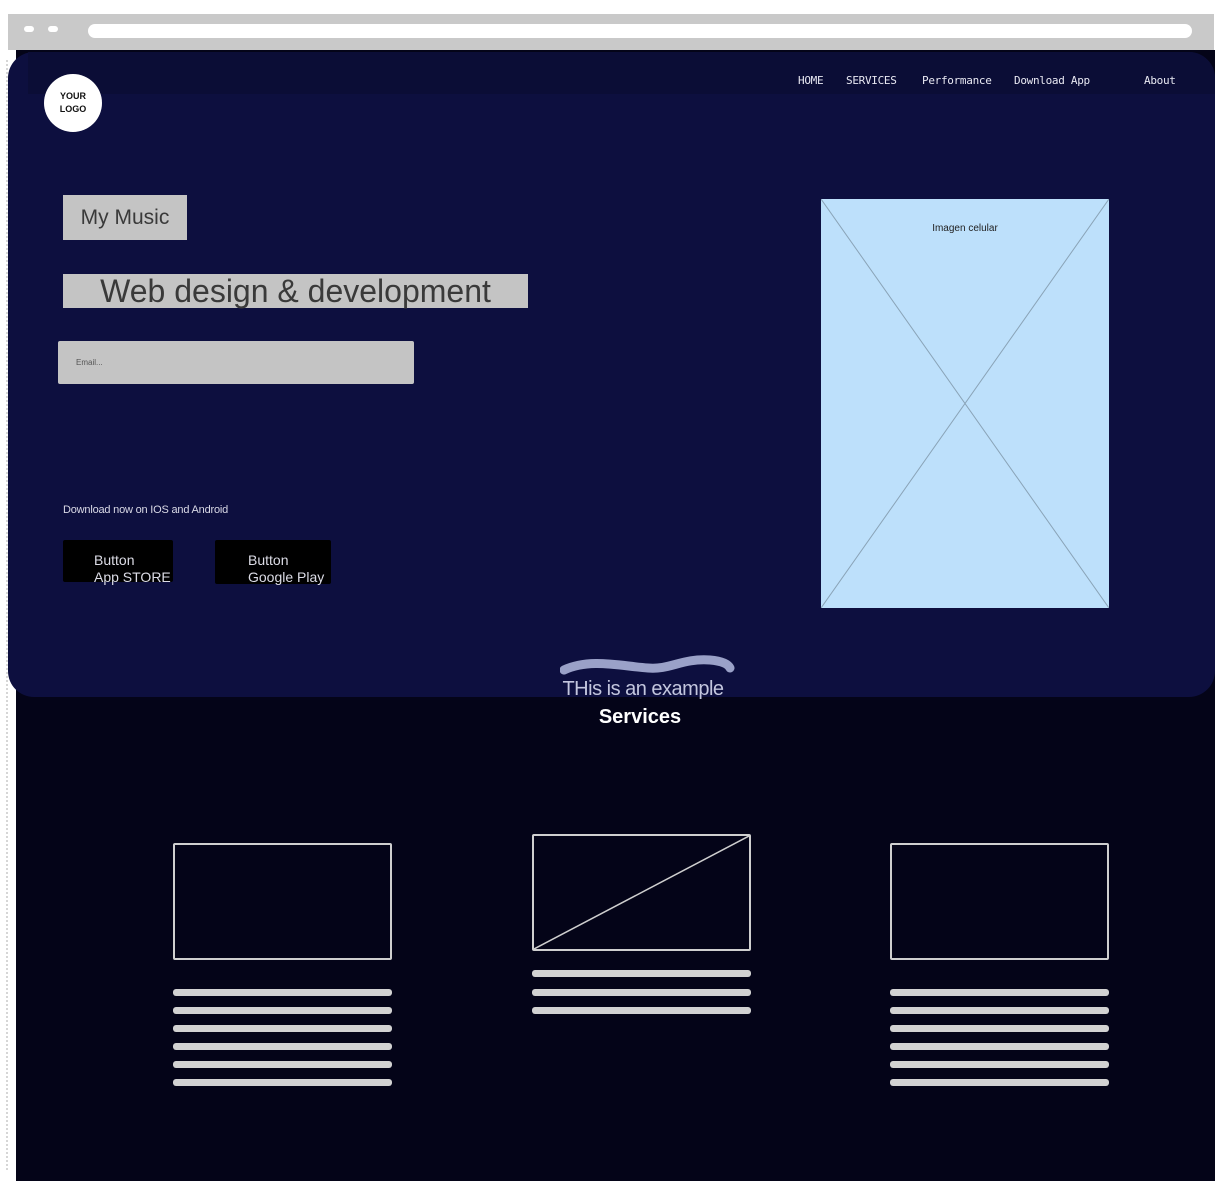 The height and width of the screenshot is (1181, 1215). I want to click on image-placeholder-diagonal, so click(641, 892).